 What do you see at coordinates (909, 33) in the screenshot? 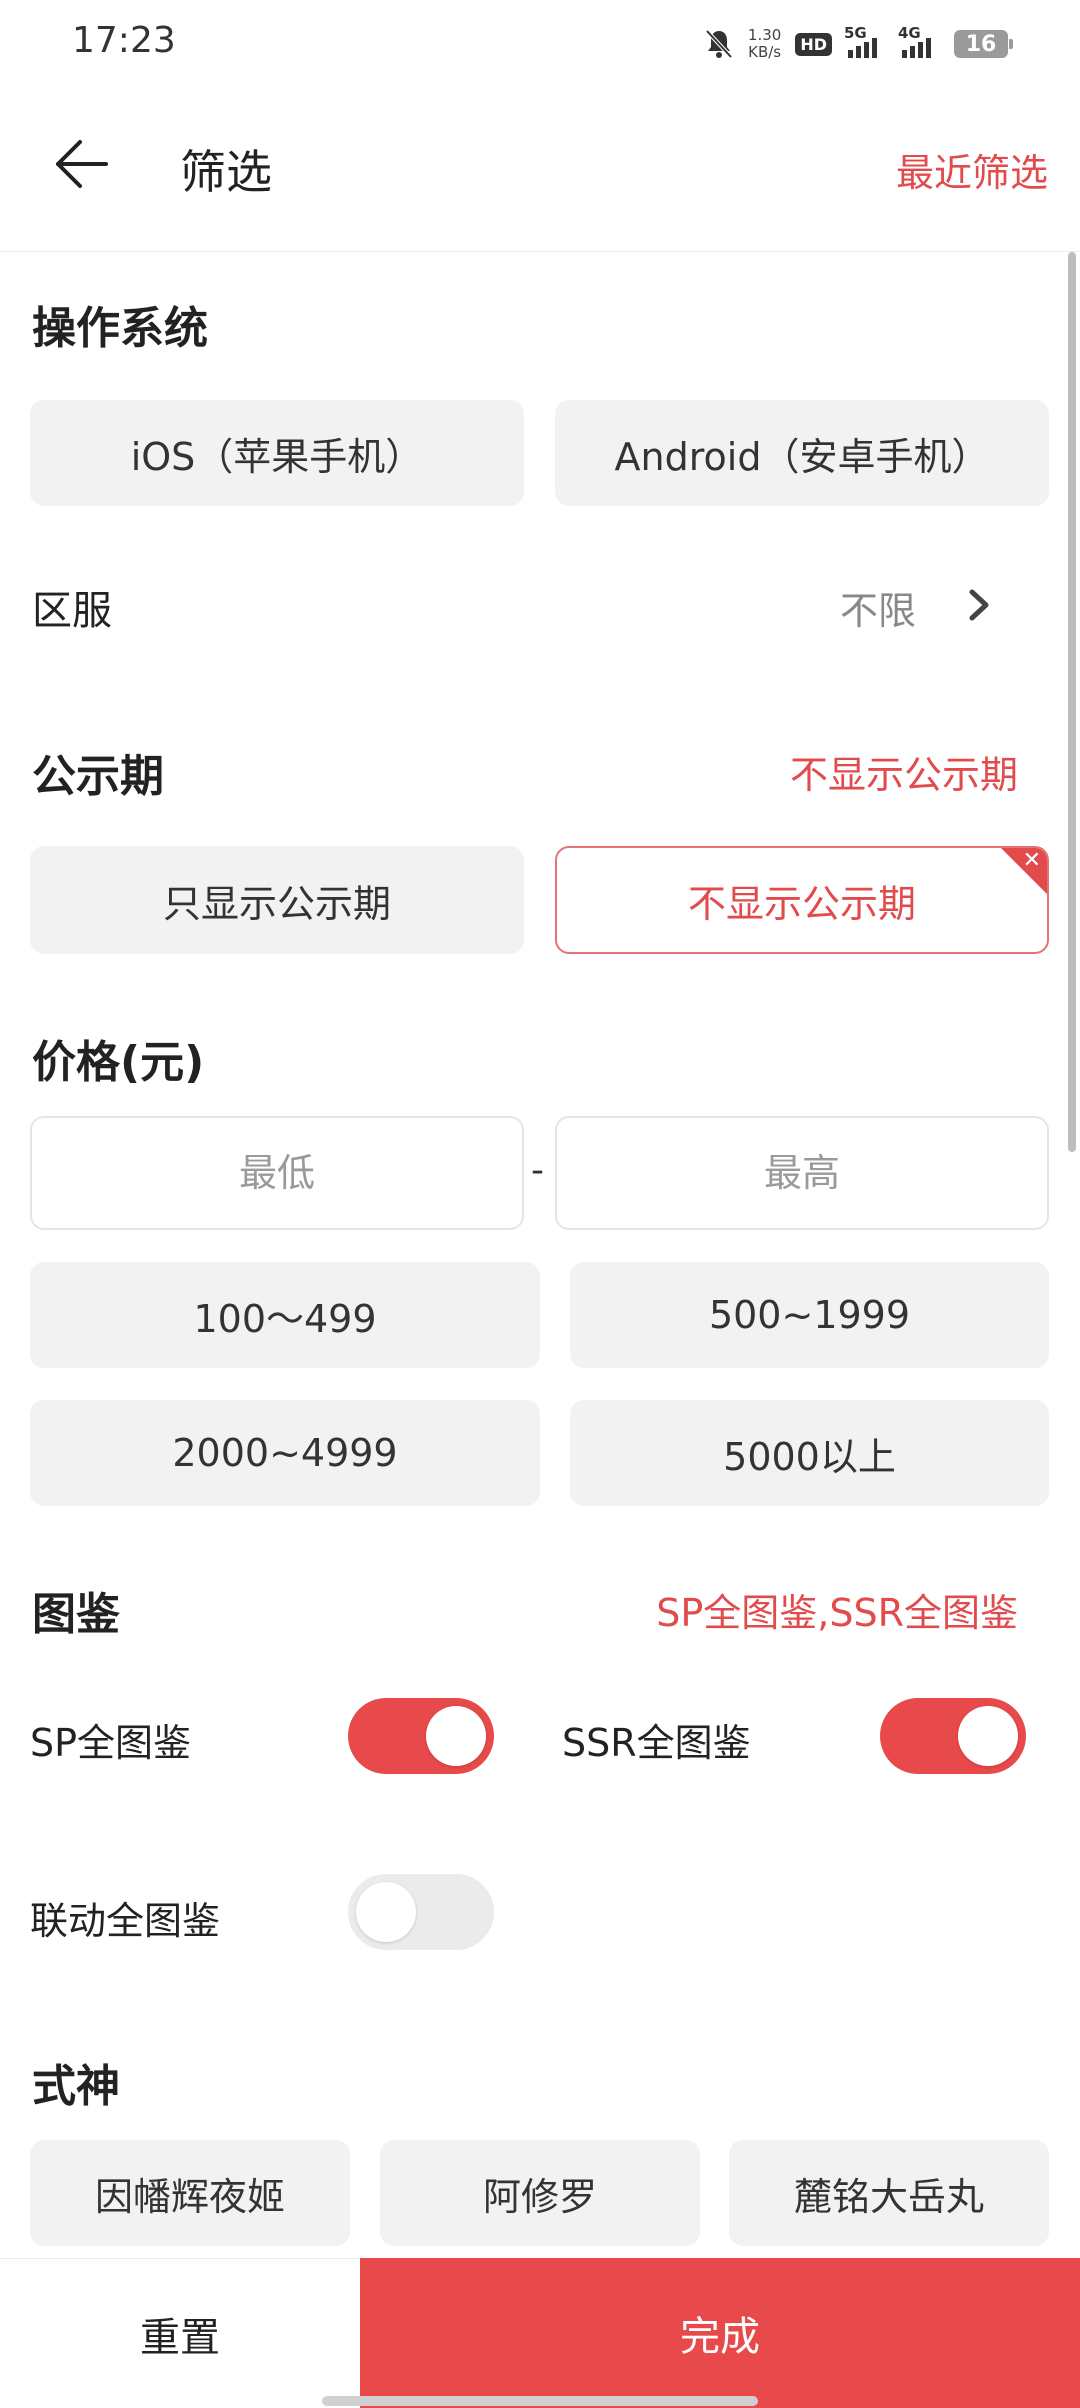
I see `signal-4g-label: 4G` at bounding box center [909, 33].